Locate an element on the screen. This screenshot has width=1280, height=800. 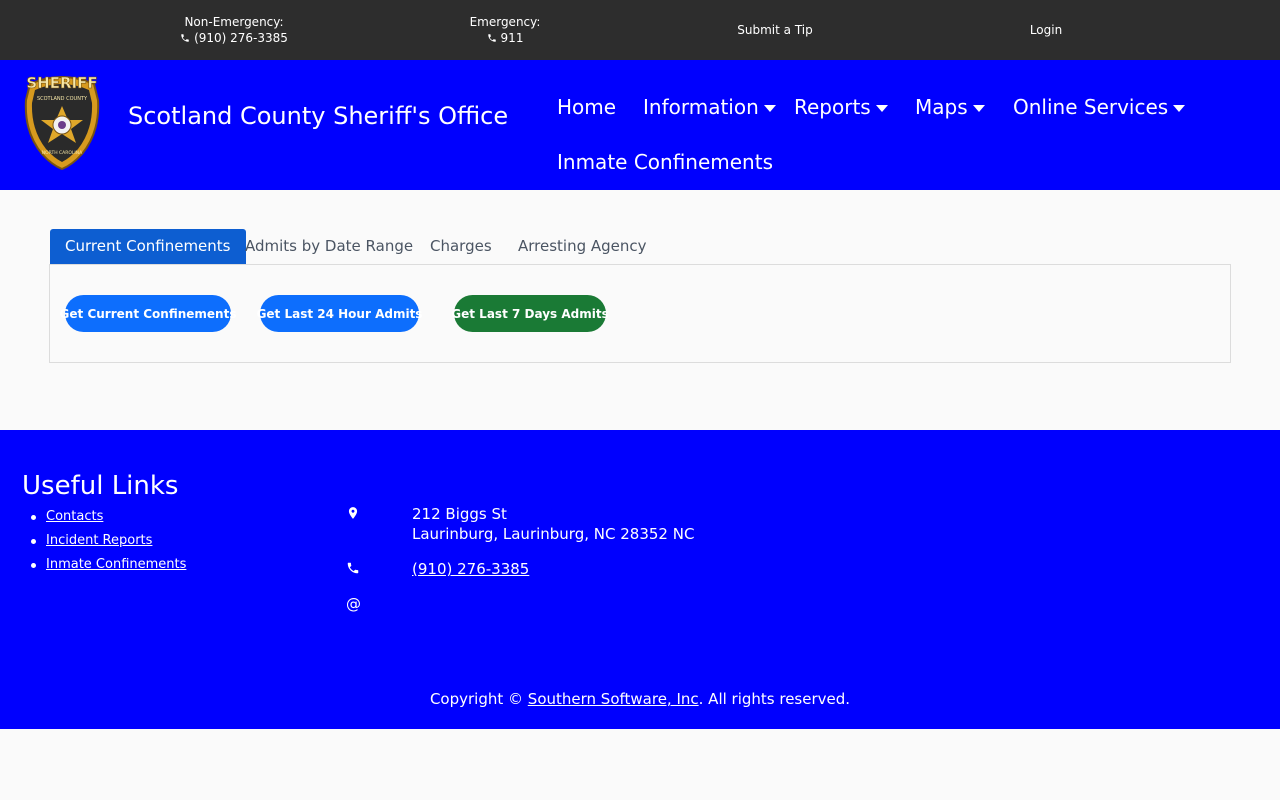
submit-tip-link: Submit a Tip is located at coordinates (775, 30).